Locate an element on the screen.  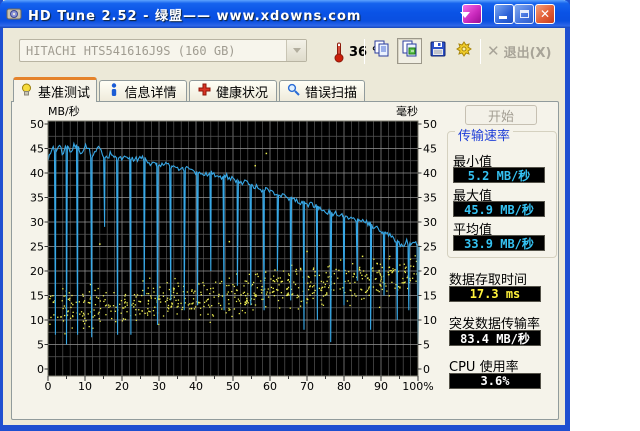
save-icon is located at coordinates (438, 51).